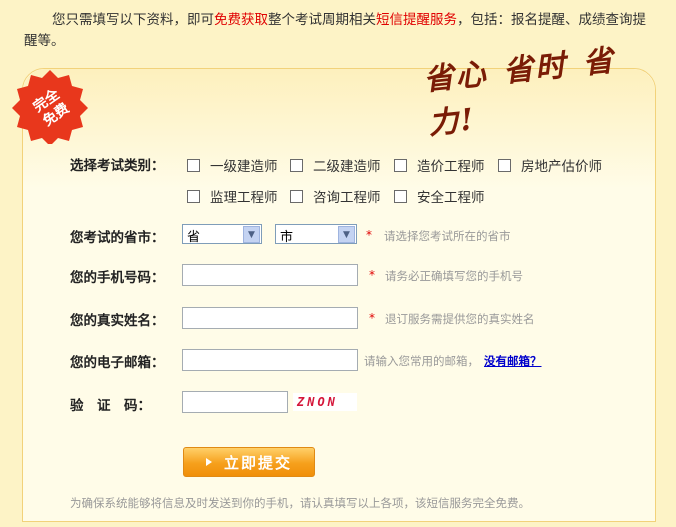 This screenshot has height=527, width=676. I want to click on phone-input, so click(270, 275).